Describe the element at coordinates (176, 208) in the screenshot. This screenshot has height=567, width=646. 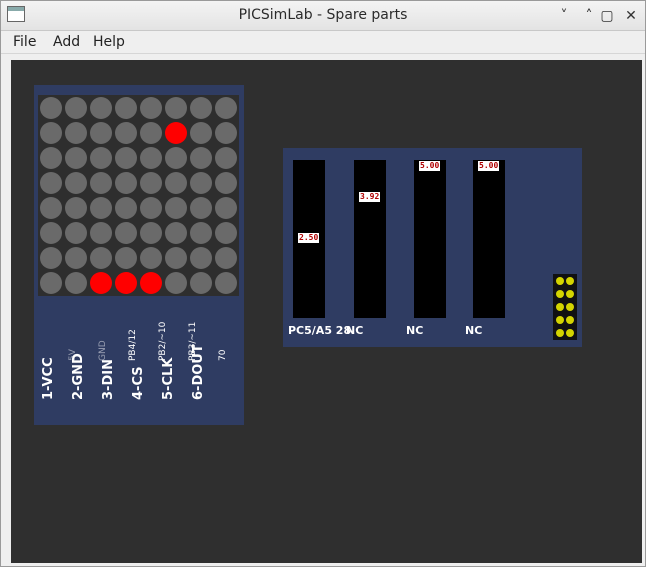
I see `led-r4-c5` at that location.